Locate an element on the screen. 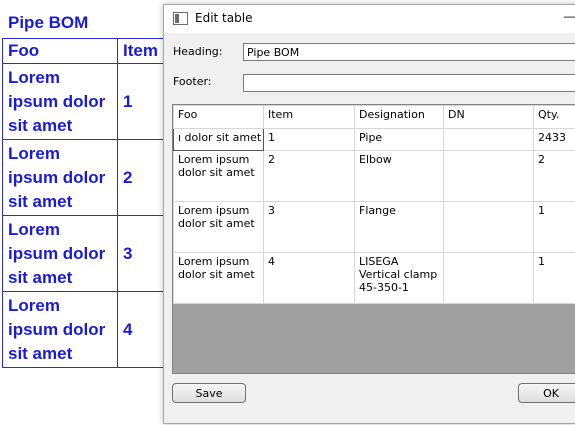 The height and width of the screenshot is (425, 575). footer-input is located at coordinates (409, 83).